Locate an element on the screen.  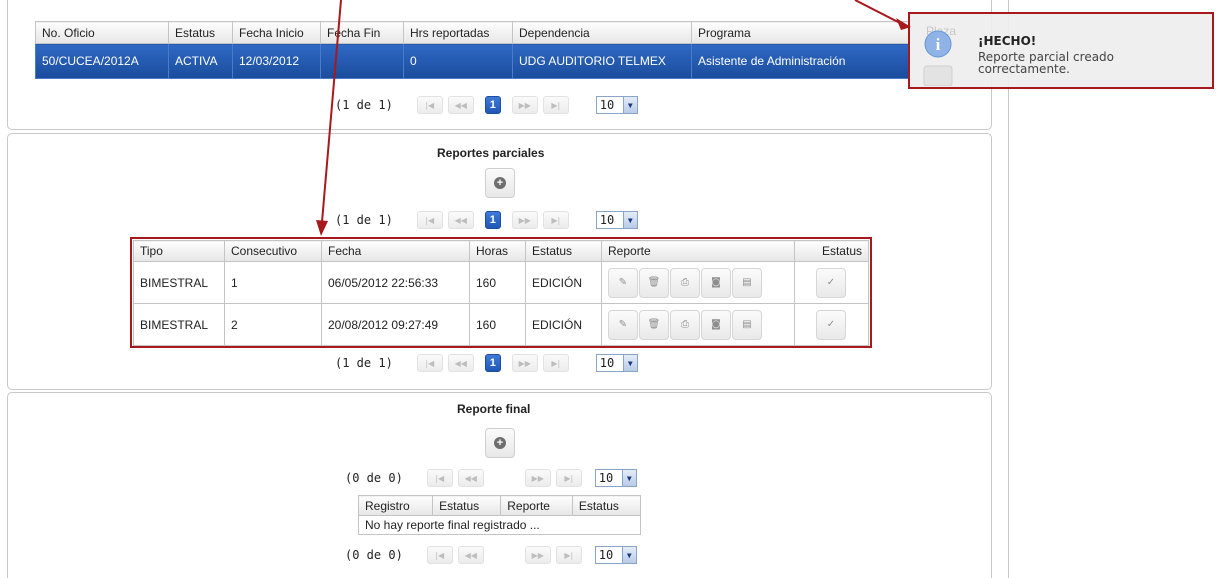
final-paginator-top: (0 de 0) |◀ ◀◀ ▶▶ ▶| 10 ▼ is located at coordinates (491, 478).